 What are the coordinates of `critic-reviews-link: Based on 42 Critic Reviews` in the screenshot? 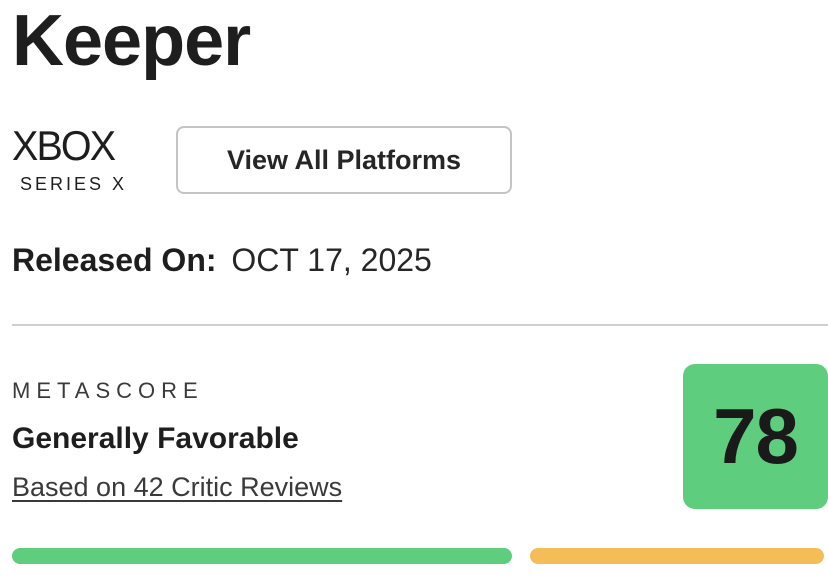 It's located at (177, 487).